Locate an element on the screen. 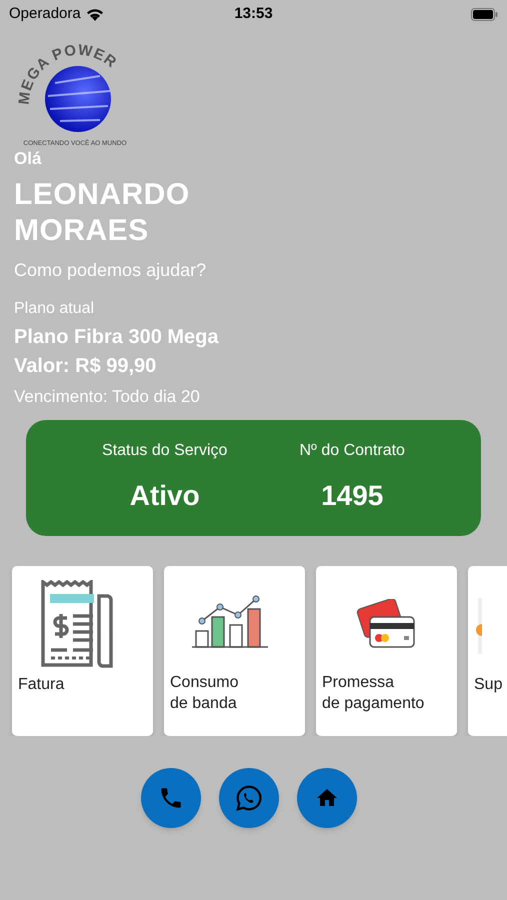 The height and width of the screenshot is (900, 507). phone-button is located at coordinates (170, 798).